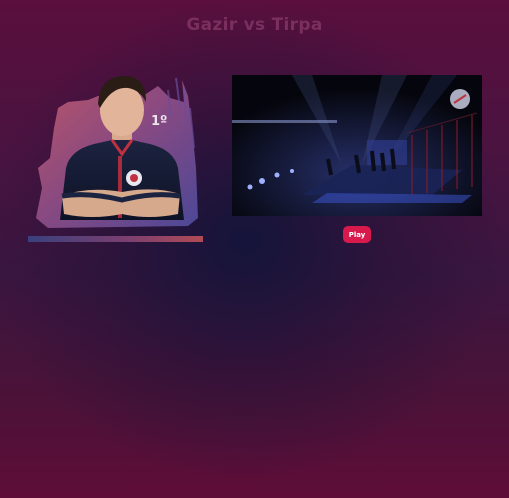 The height and width of the screenshot is (498, 509). What do you see at coordinates (117, 152) in the screenshot?
I see `player-portrait` at bounding box center [117, 152].